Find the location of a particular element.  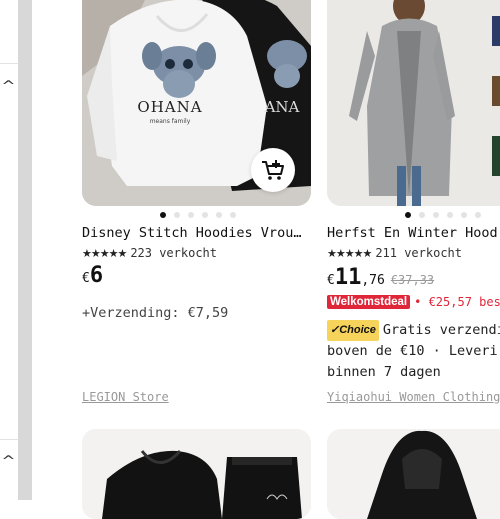

add-to-cart-icon is located at coordinates (273, 170).